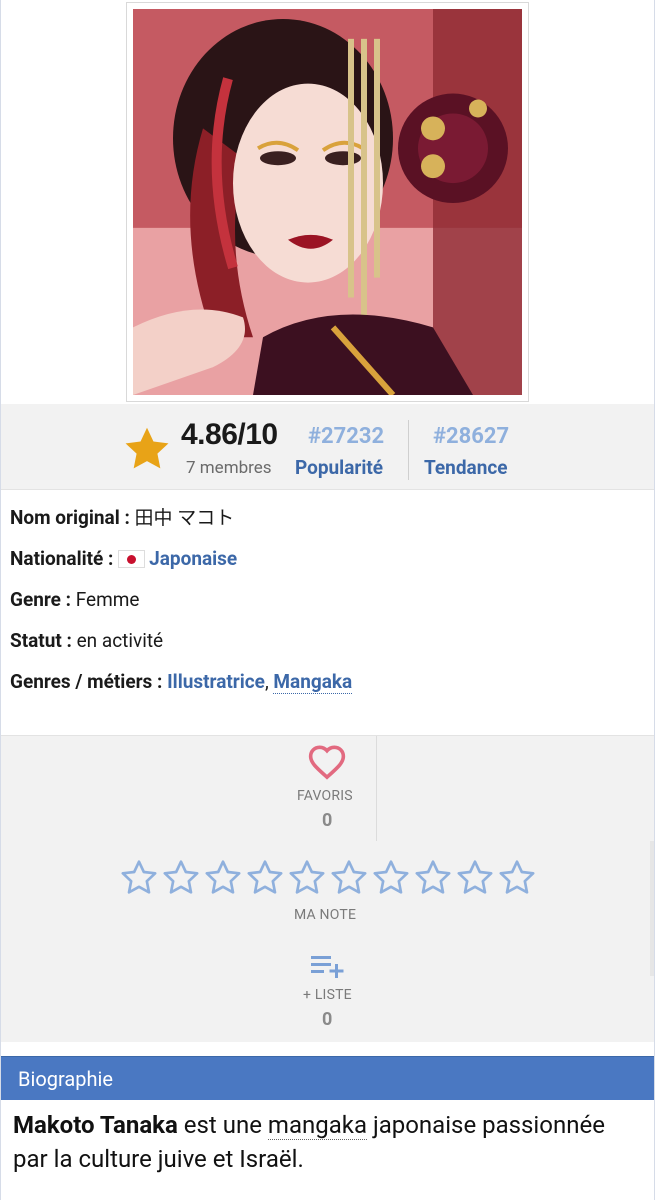  What do you see at coordinates (327, 1078) in the screenshot?
I see `biography-header: Biographie` at bounding box center [327, 1078].